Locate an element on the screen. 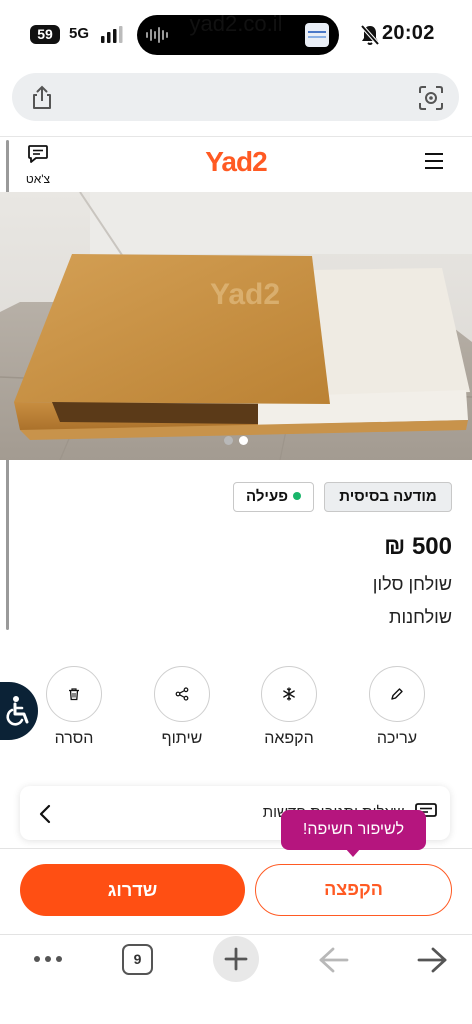  photo-watermark: Yad2 is located at coordinates (245, 294).